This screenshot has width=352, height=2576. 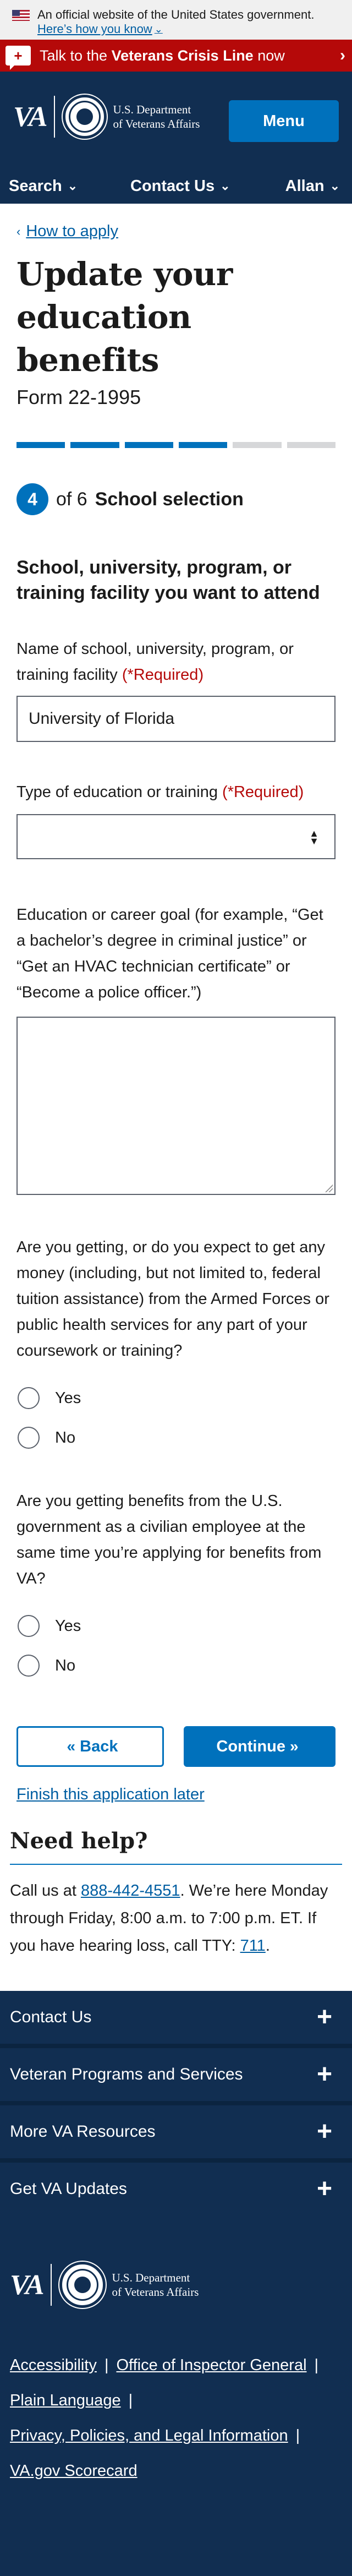 I want to click on menu-button: Menu, so click(x=284, y=121).